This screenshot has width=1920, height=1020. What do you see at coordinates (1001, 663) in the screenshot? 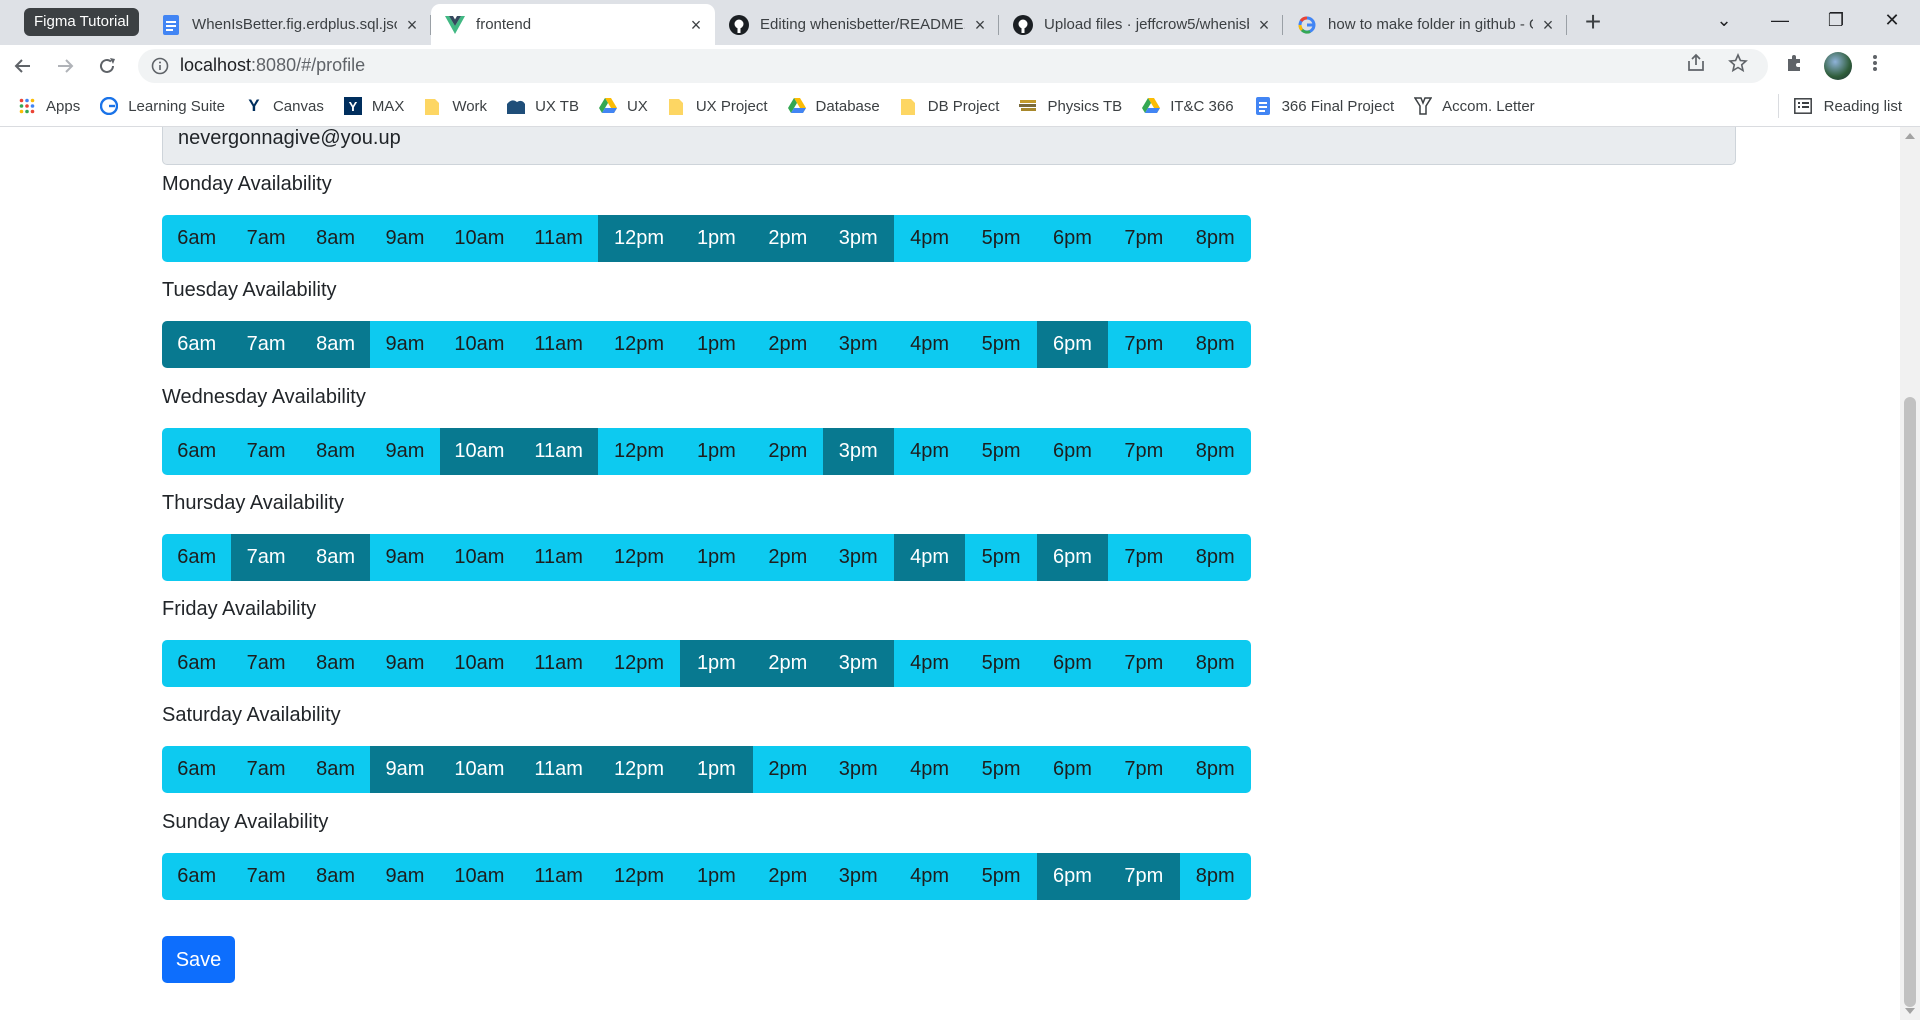
I see `time-slot-friday-5pm: 5pm` at bounding box center [1001, 663].